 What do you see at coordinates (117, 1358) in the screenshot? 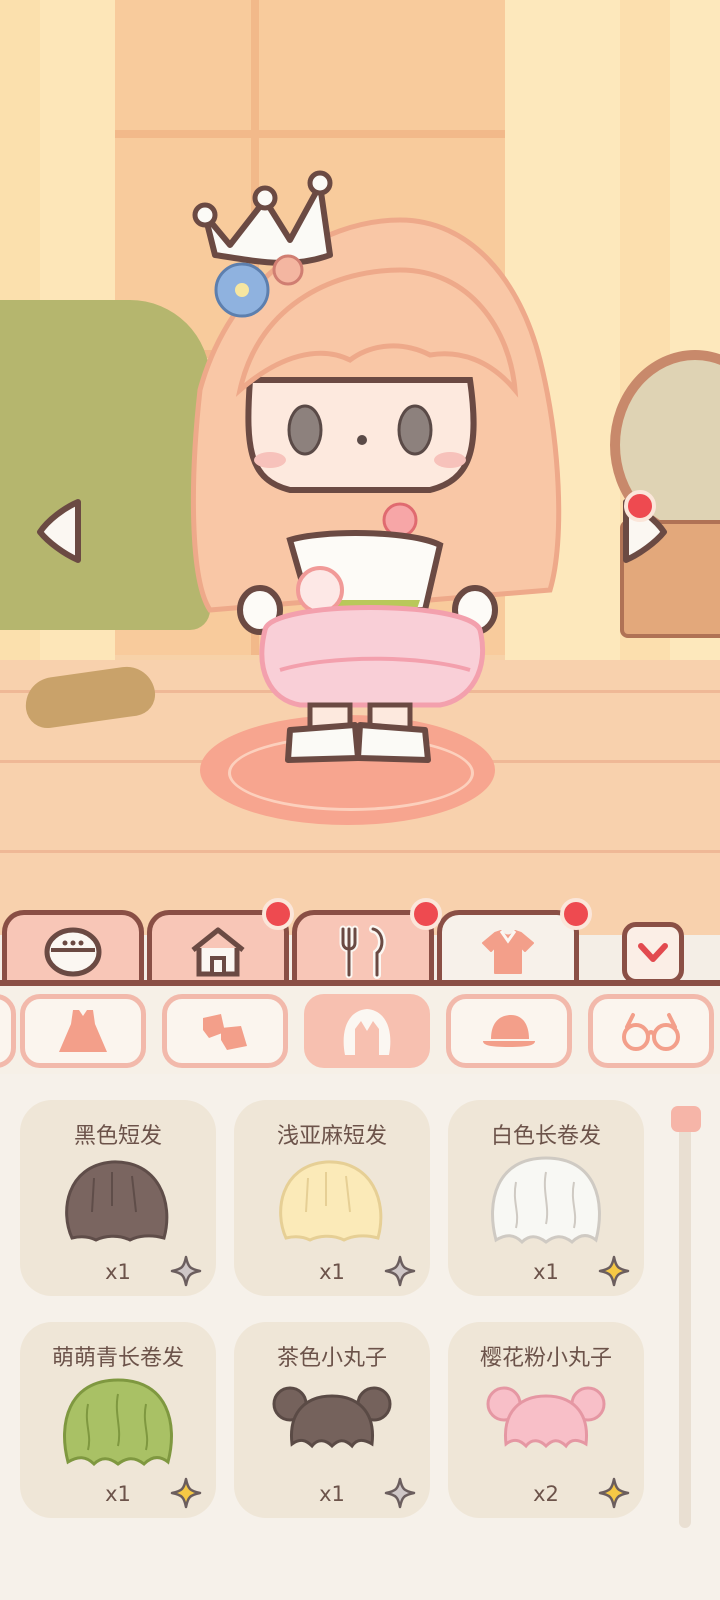
I see `item-name: 萌萌青长卷发` at bounding box center [117, 1358].